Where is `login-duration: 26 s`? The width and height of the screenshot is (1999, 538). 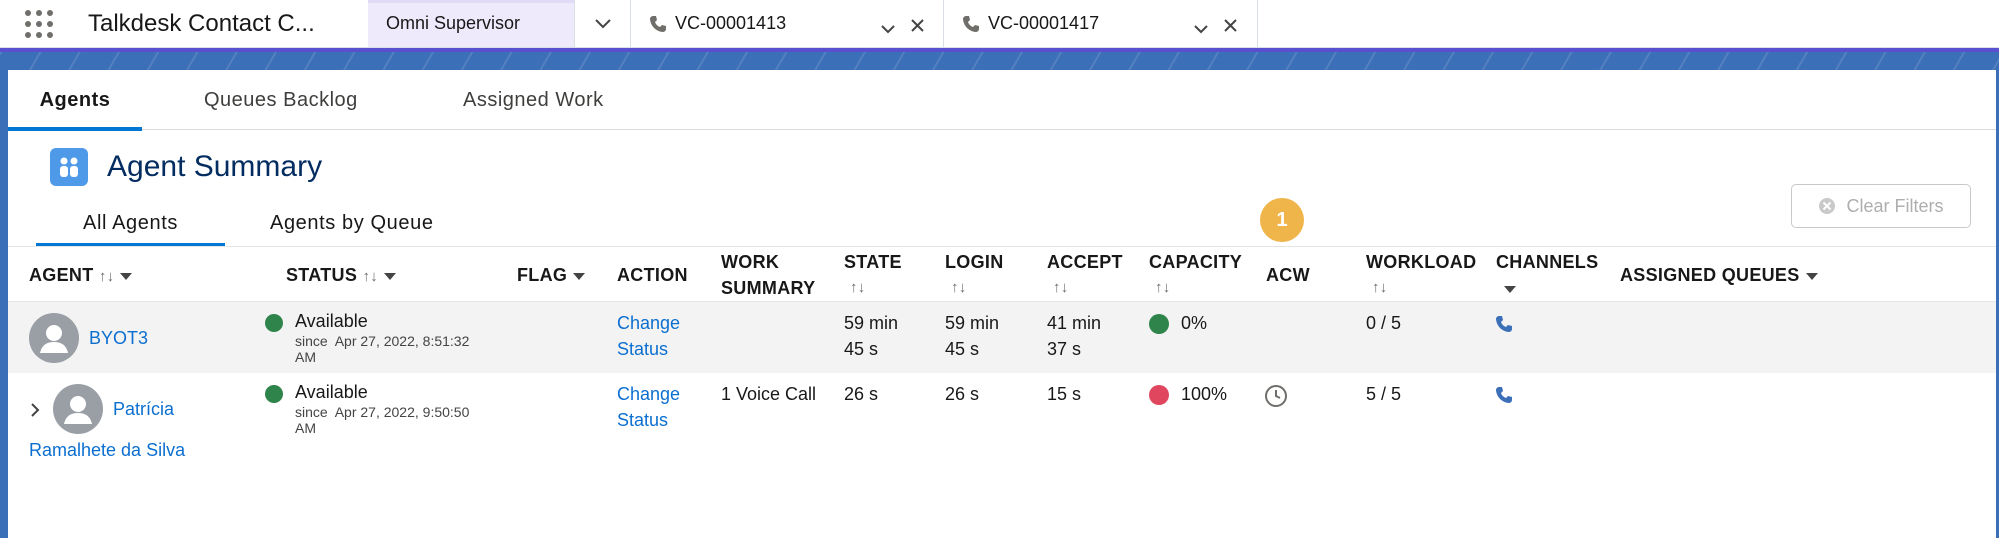 login-duration: 26 s is located at coordinates (962, 394).